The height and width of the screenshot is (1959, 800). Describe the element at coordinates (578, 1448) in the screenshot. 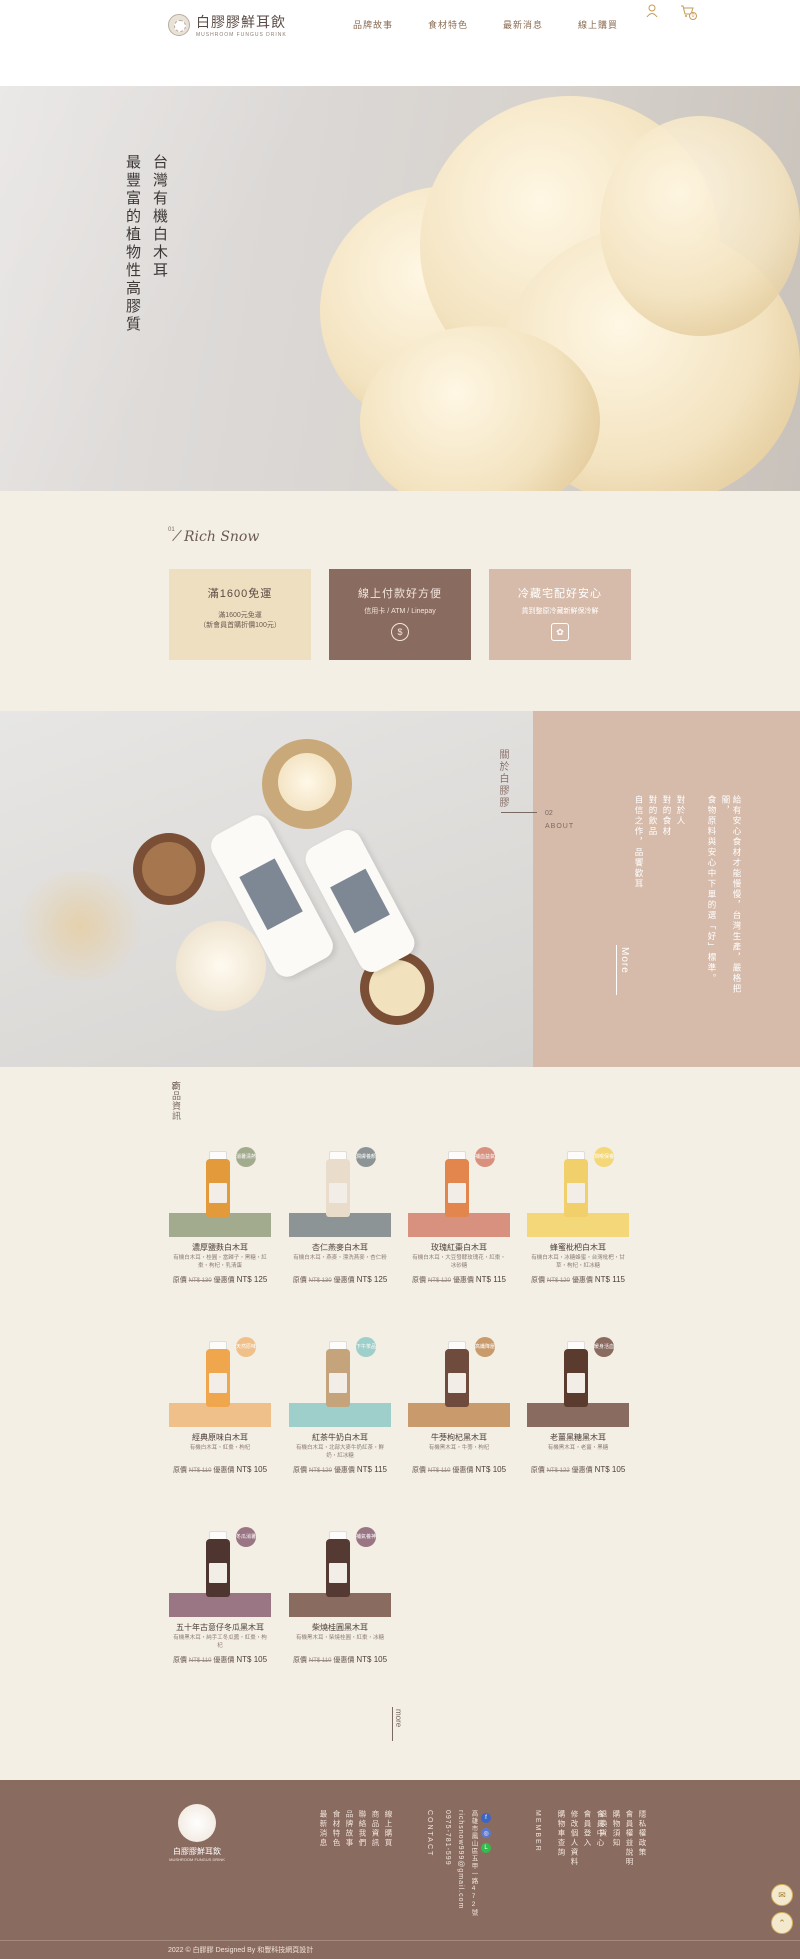

I see `product-description: 有機黑木耳・老薑・黑糖` at that location.